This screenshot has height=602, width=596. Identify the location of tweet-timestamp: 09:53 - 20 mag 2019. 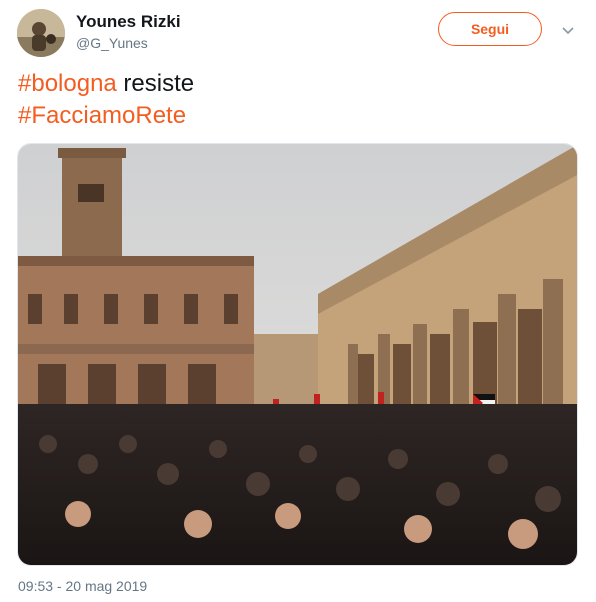
(82, 586).